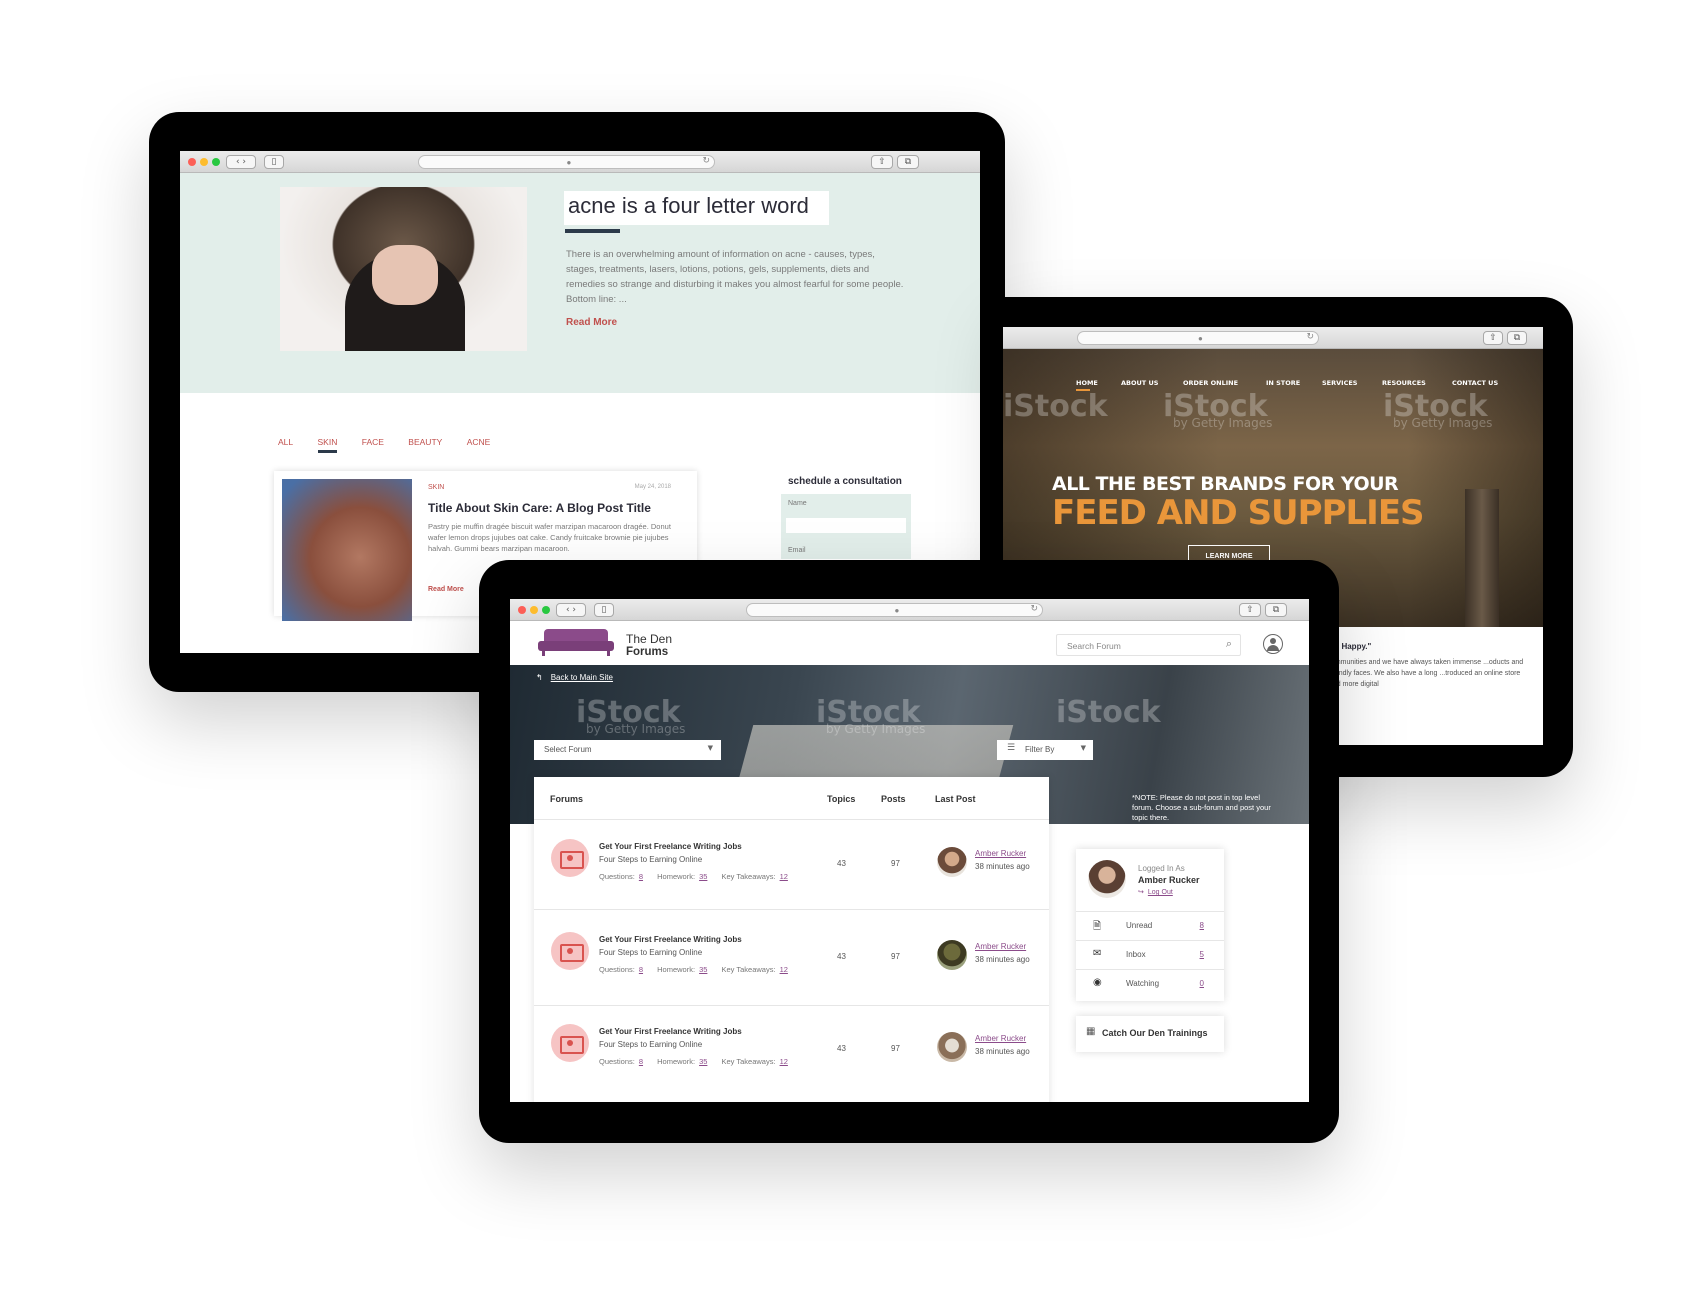 The width and height of the screenshot is (1704, 1315). Describe the element at coordinates (570, 951) in the screenshot. I see `money-icon` at that location.